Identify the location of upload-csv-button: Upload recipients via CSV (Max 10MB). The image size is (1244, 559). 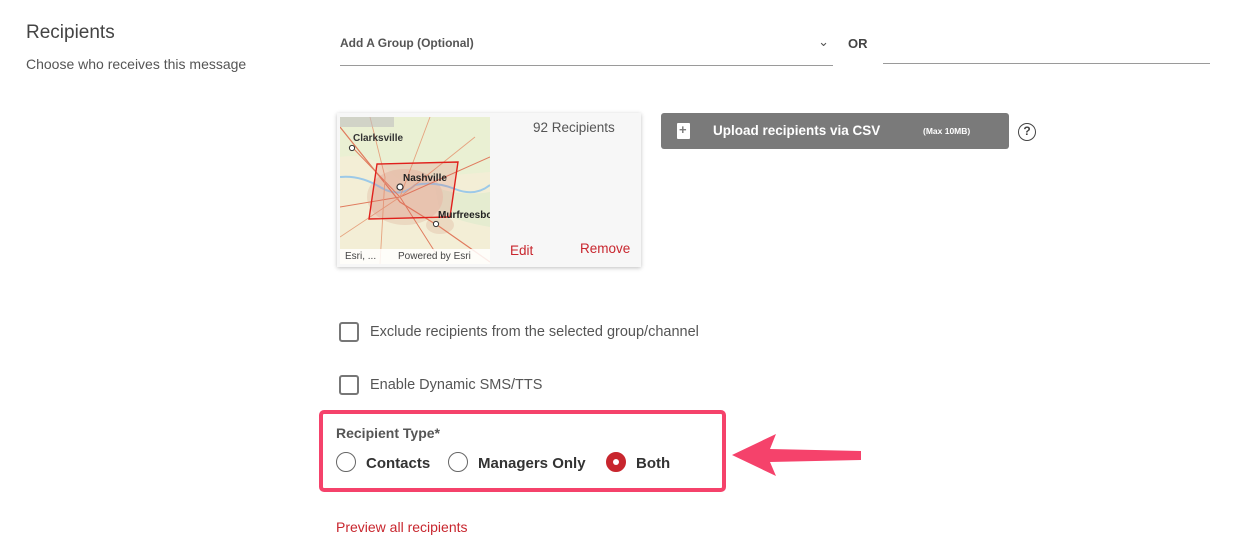
(835, 131).